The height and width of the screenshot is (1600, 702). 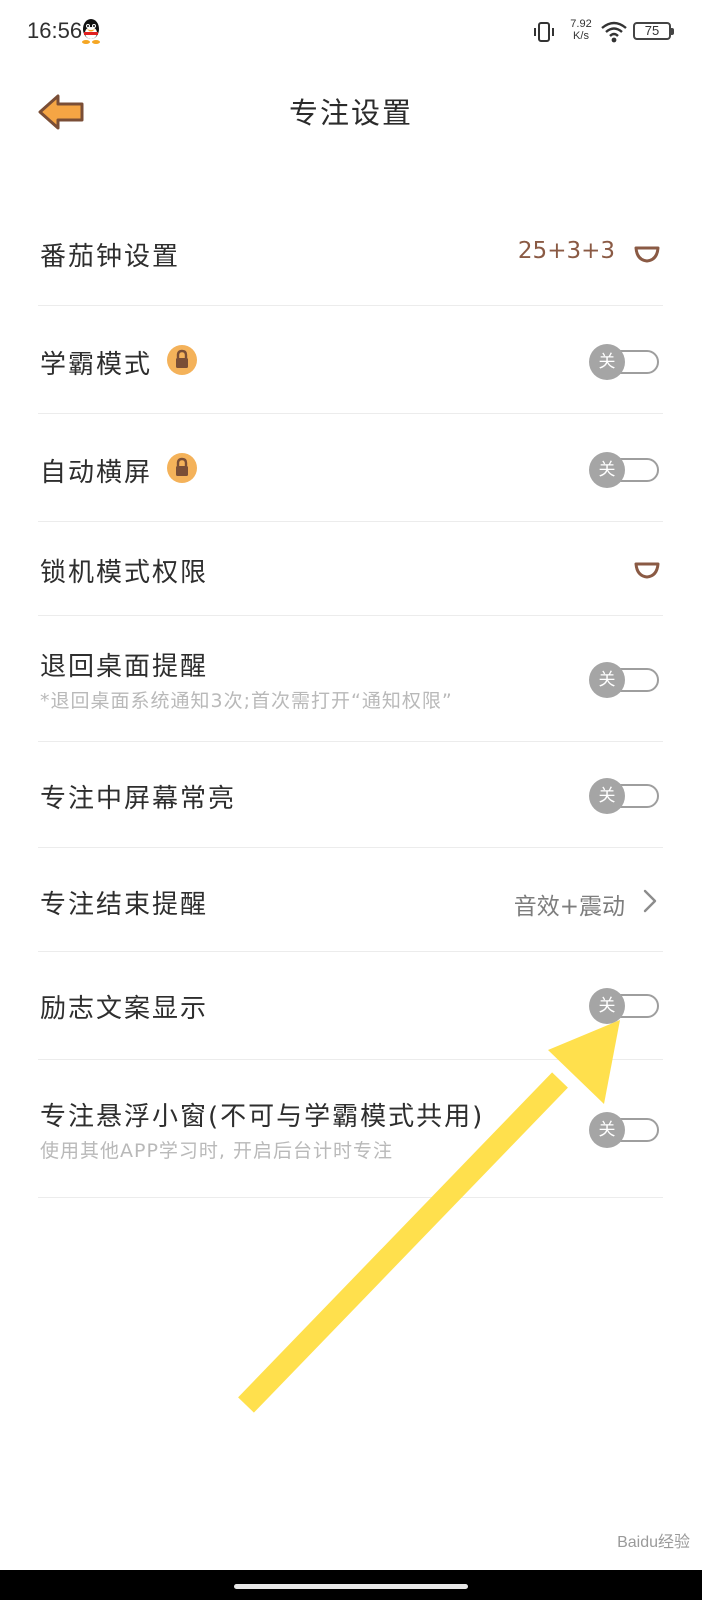 I want to click on battery-indicator: 75, so click(x=653, y=31).